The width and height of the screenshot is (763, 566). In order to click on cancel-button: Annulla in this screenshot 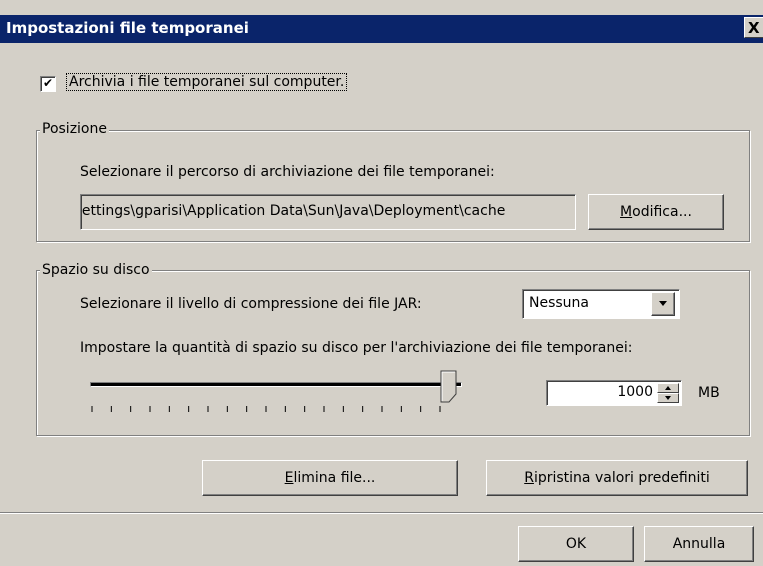, I will do `click(699, 544)`.